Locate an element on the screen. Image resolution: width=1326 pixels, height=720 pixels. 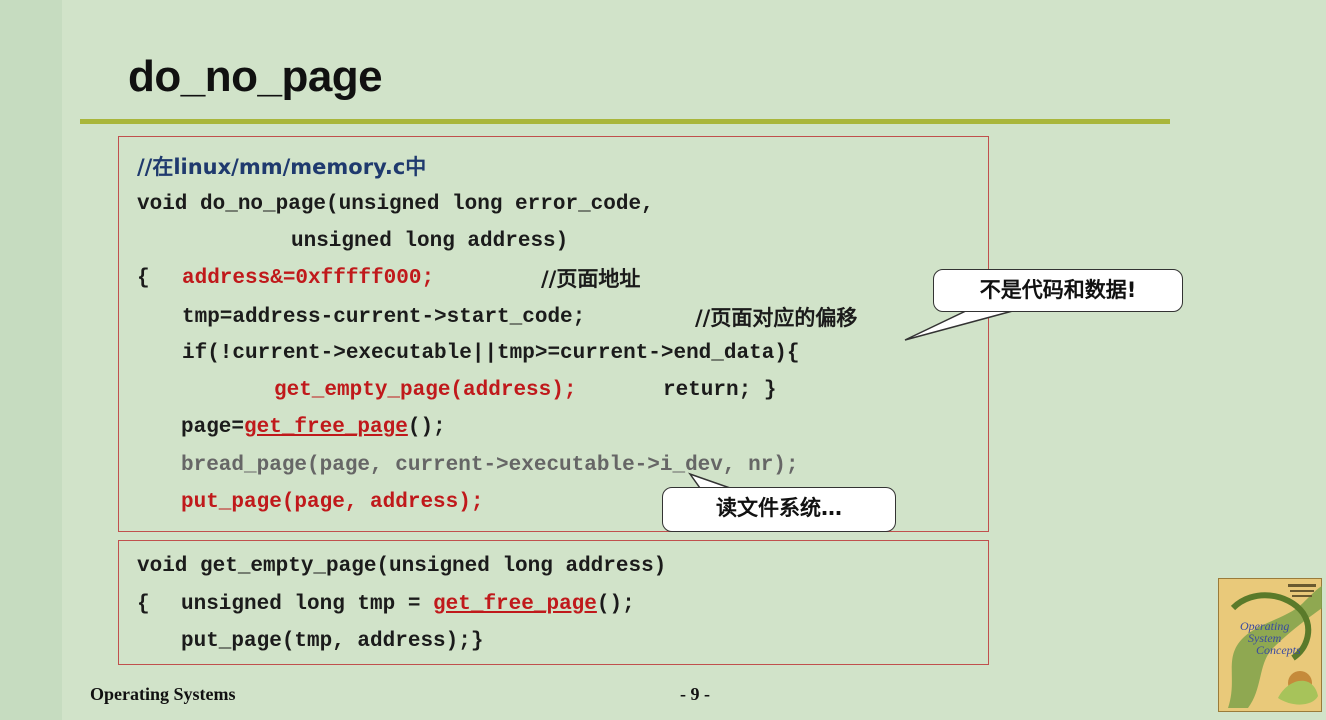
footer-page-number: - 9 - is located at coordinates (695, 694).